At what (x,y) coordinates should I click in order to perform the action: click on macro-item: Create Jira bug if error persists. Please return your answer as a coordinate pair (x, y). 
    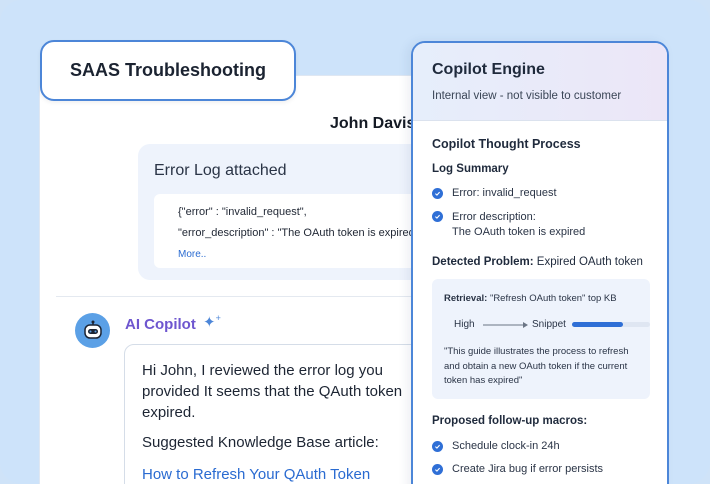
    Looking at the image, I should click on (517, 469).